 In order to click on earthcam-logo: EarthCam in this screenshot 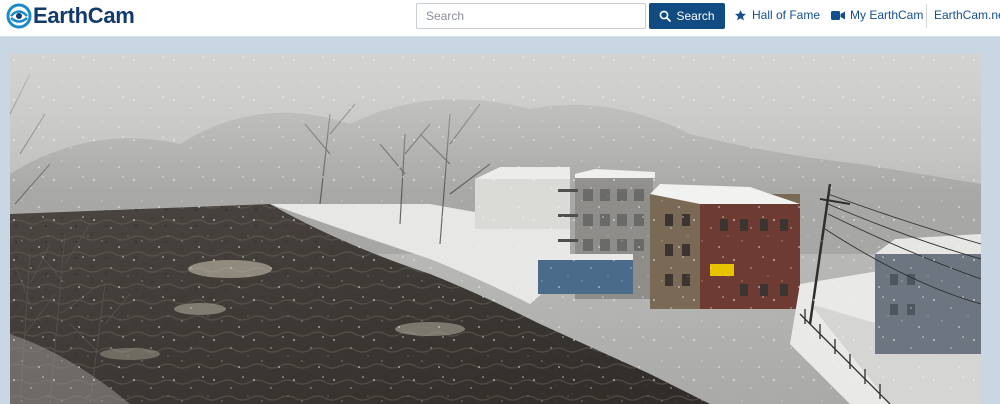, I will do `click(70, 16)`.